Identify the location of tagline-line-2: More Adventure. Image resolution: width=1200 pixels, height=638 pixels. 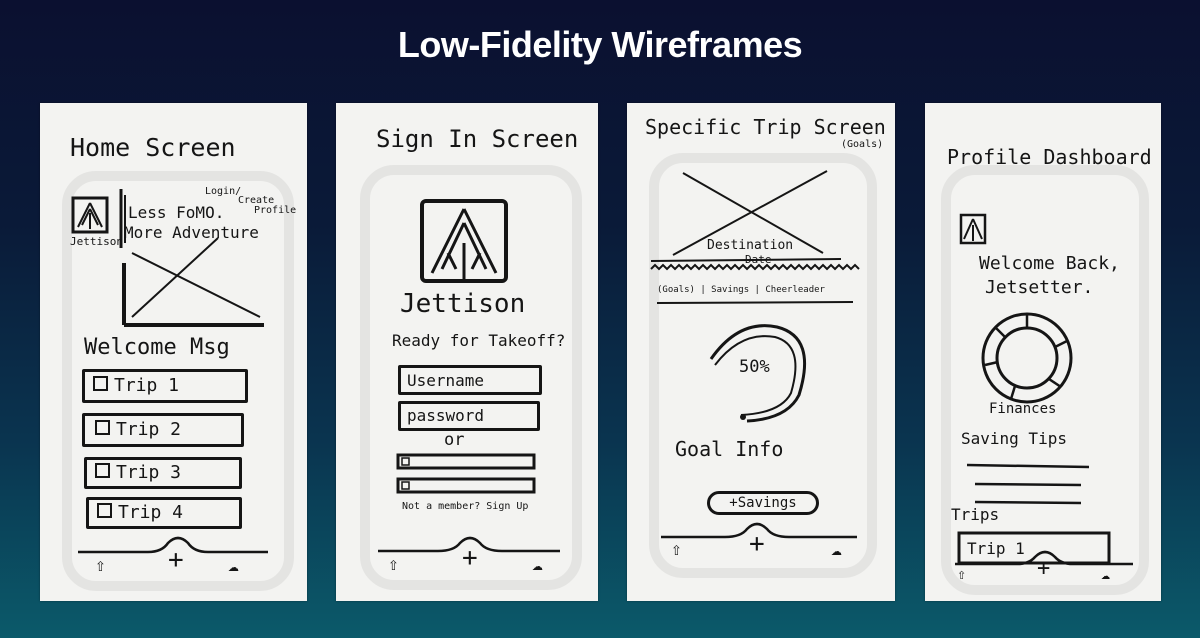
(191, 232).